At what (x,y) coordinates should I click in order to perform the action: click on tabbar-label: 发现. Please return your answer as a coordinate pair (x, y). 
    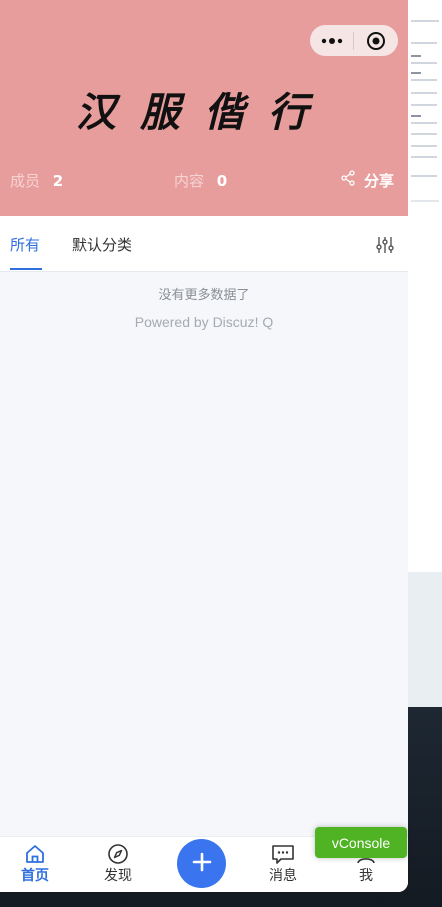
    Looking at the image, I should click on (118, 876).